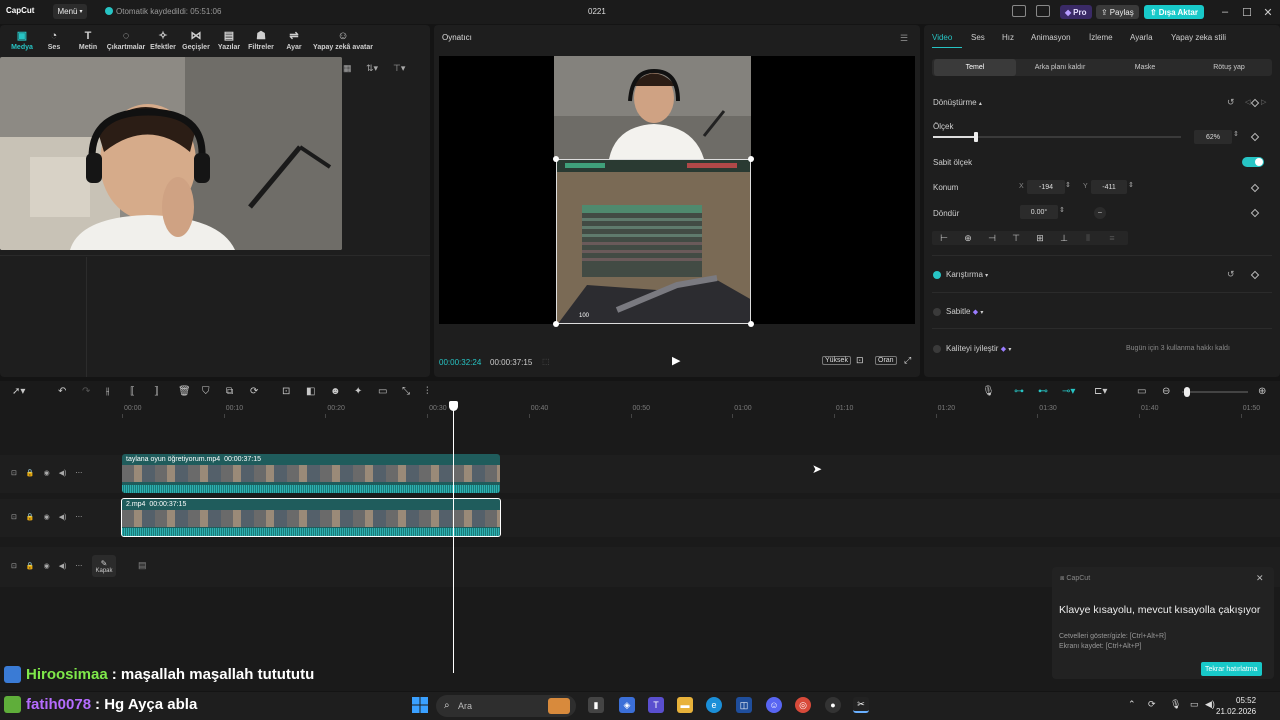 The width and height of the screenshot is (1280, 720). I want to click on transform-section-label: Dönüştürme ▴, so click(957, 102).